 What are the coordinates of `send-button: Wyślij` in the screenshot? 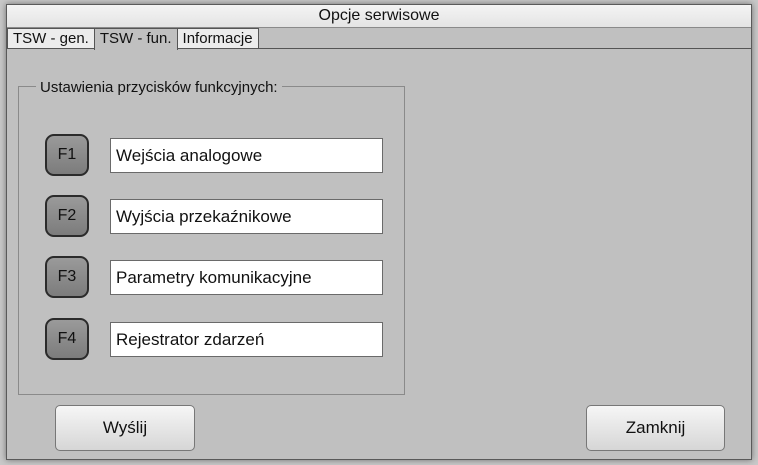 It's located at (125, 428).